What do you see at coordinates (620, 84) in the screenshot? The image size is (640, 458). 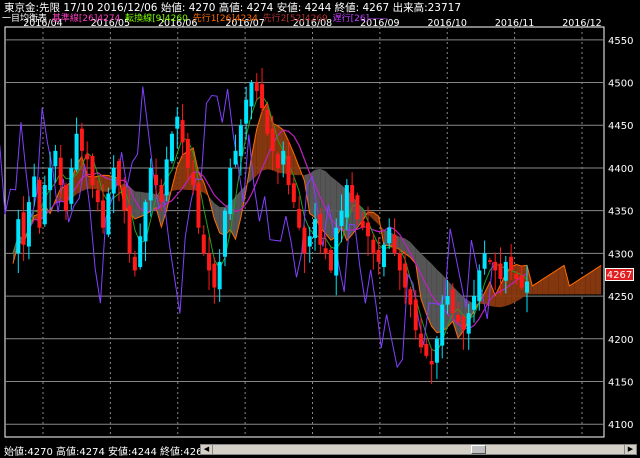 I see `y-tick-label: 4500` at bounding box center [620, 84].